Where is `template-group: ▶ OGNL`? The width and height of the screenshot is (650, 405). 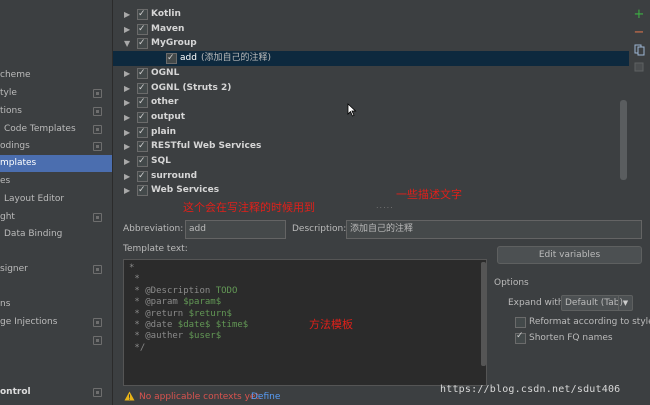
template-group: ▶ OGNL is located at coordinates (371, 73).